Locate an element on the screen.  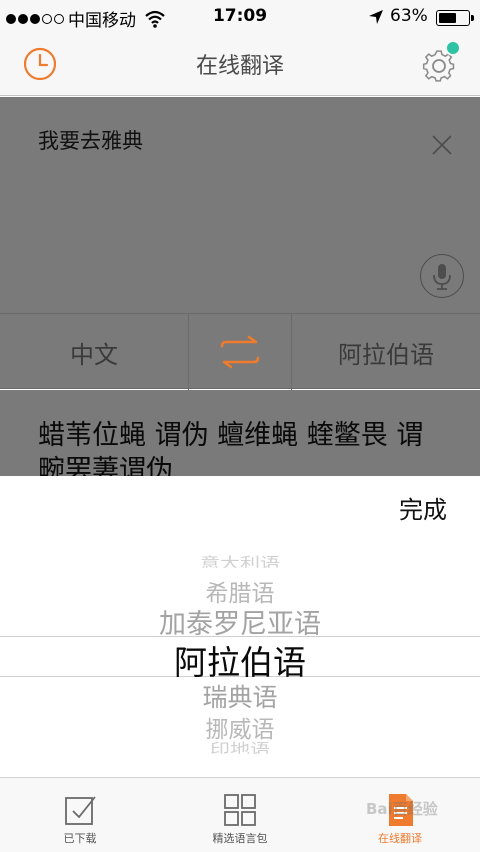
picker-option: 意大利语 is located at coordinates (240, 561).